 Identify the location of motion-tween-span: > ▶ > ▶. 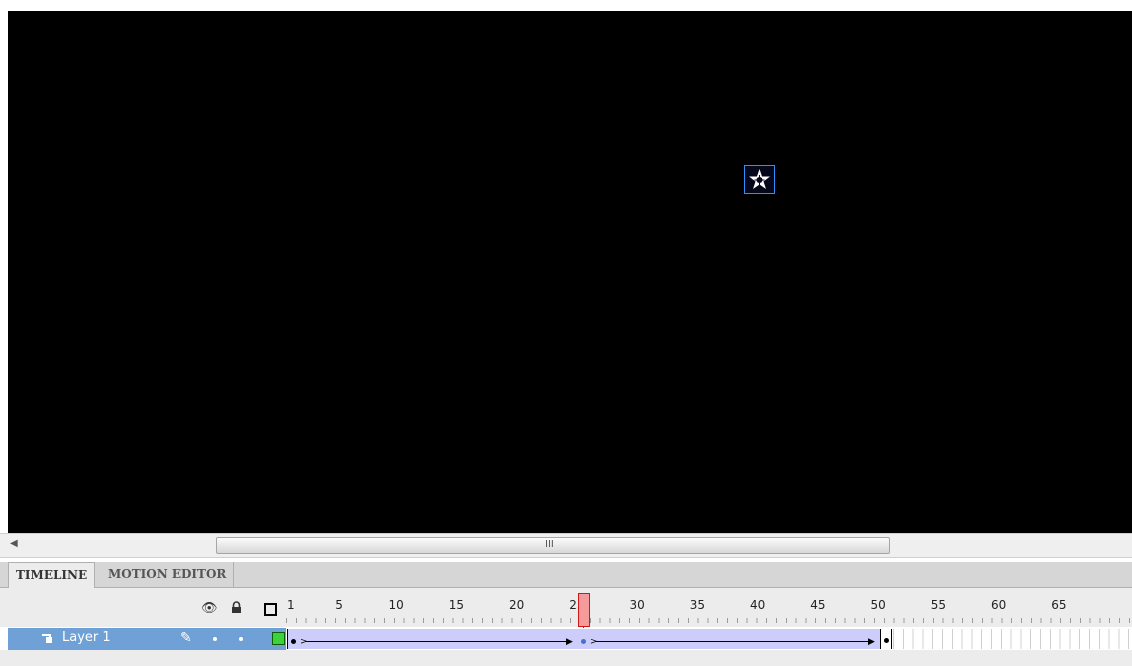
(584, 639).